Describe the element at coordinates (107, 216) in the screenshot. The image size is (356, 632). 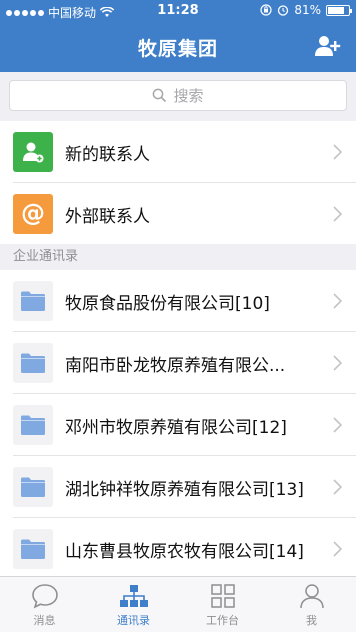
I see `external-contacts-label: 外部联系人` at that location.